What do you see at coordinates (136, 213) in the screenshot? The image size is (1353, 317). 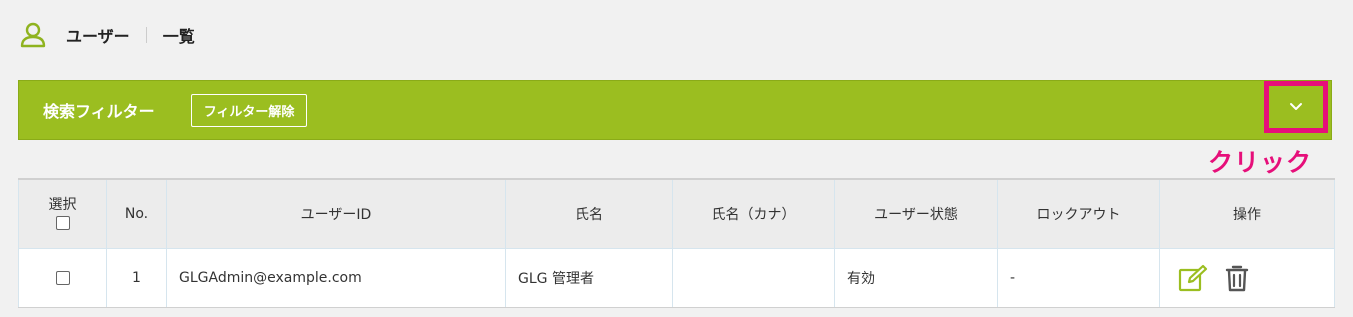 I see `col-no: No.` at bounding box center [136, 213].